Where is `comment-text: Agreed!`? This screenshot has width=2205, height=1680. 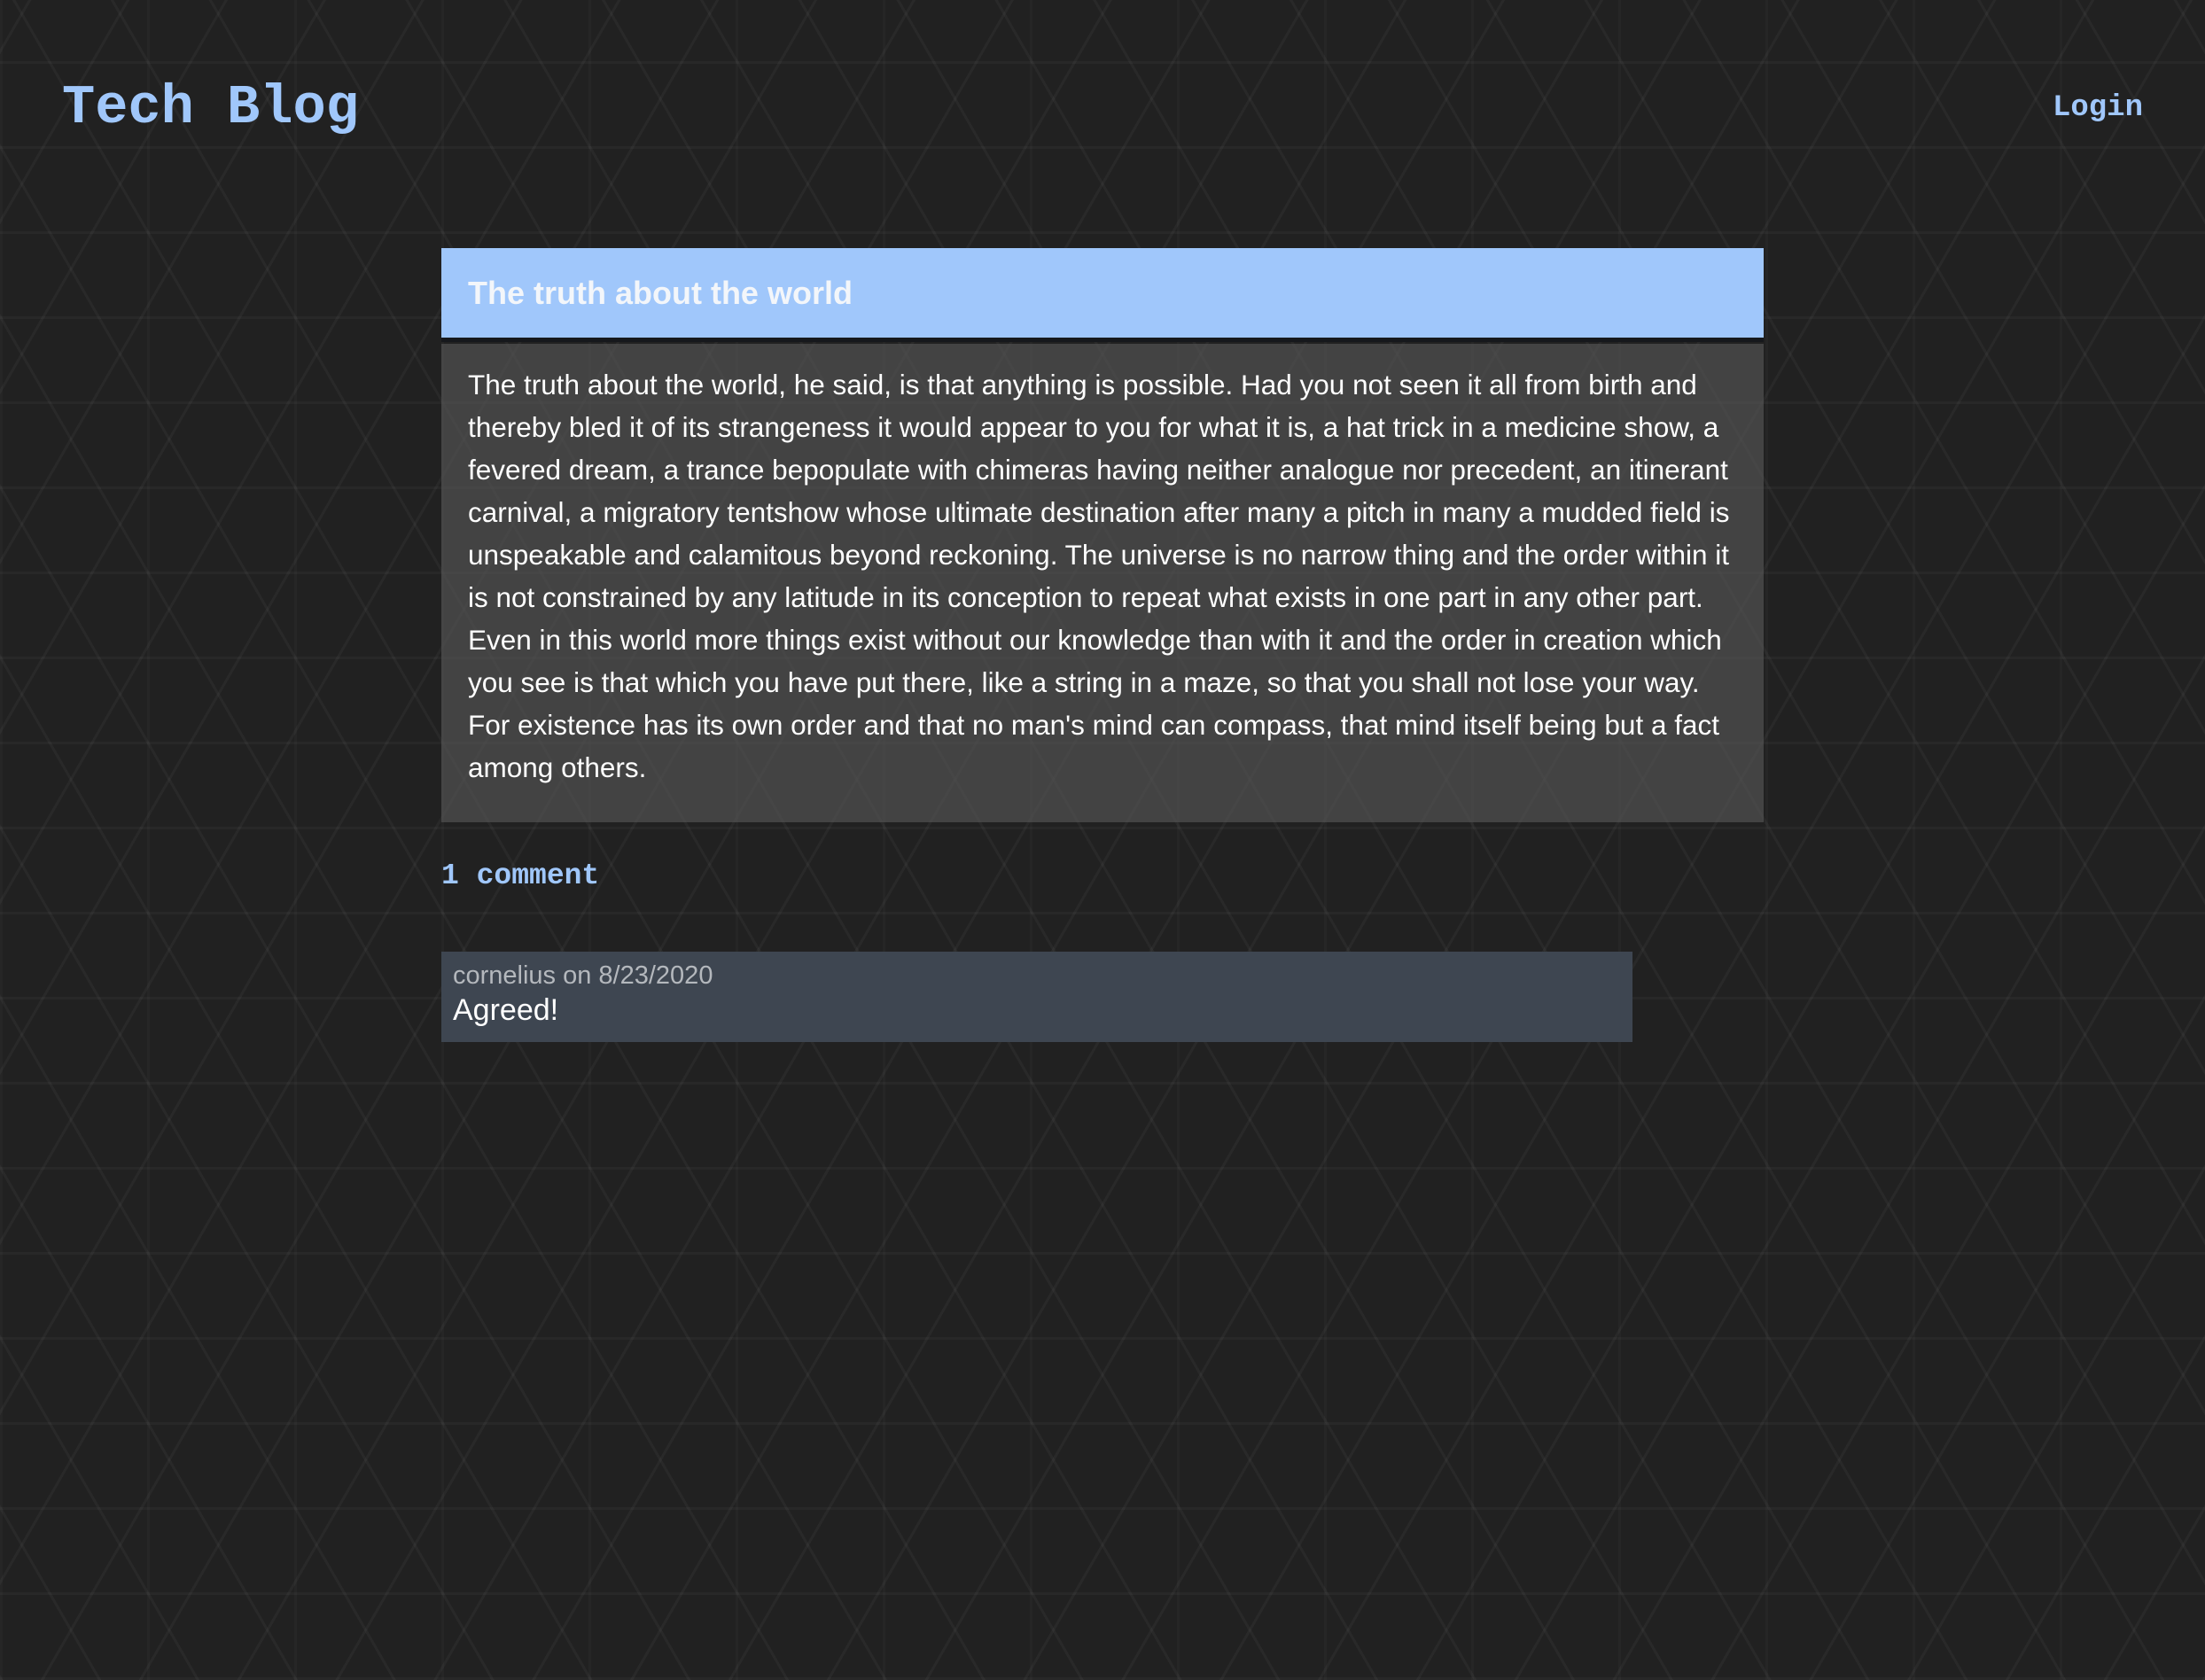 comment-text: Agreed! is located at coordinates (506, 1010).